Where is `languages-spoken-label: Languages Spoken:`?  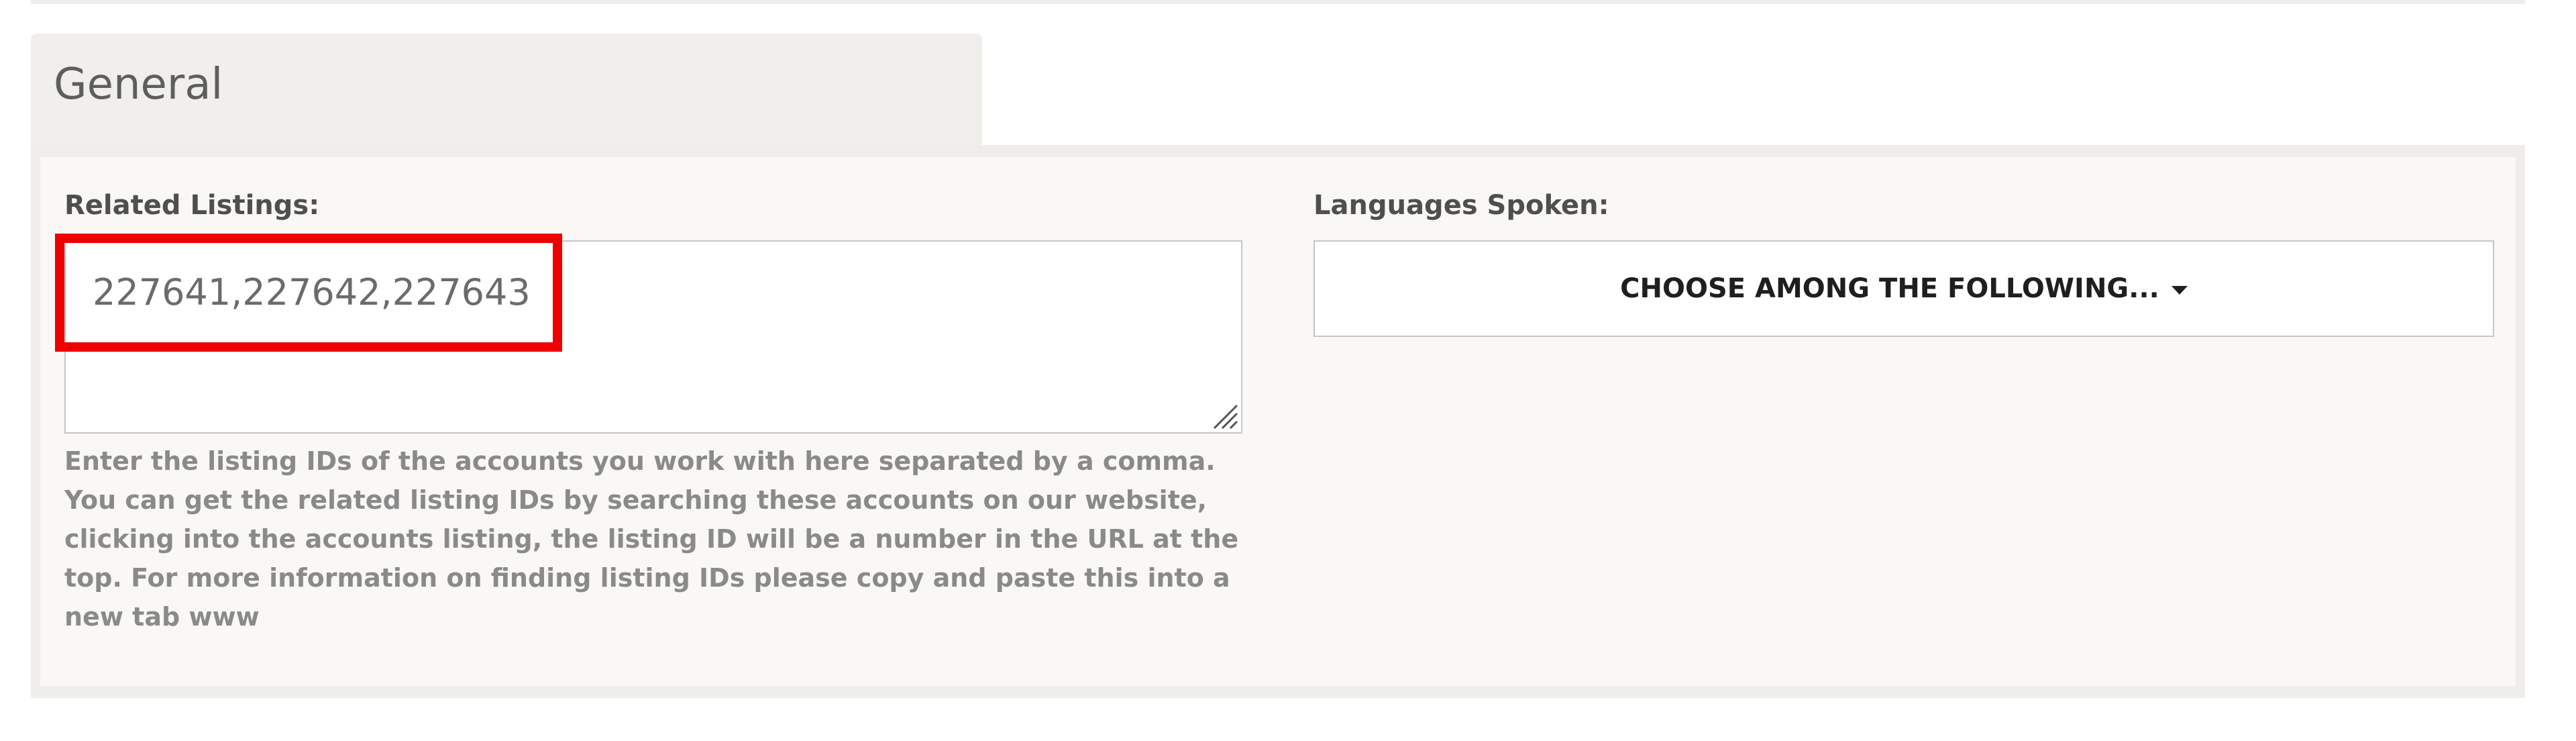
languages-spoken-label: Languages Spoken: is located at coordinates (1461, 206).